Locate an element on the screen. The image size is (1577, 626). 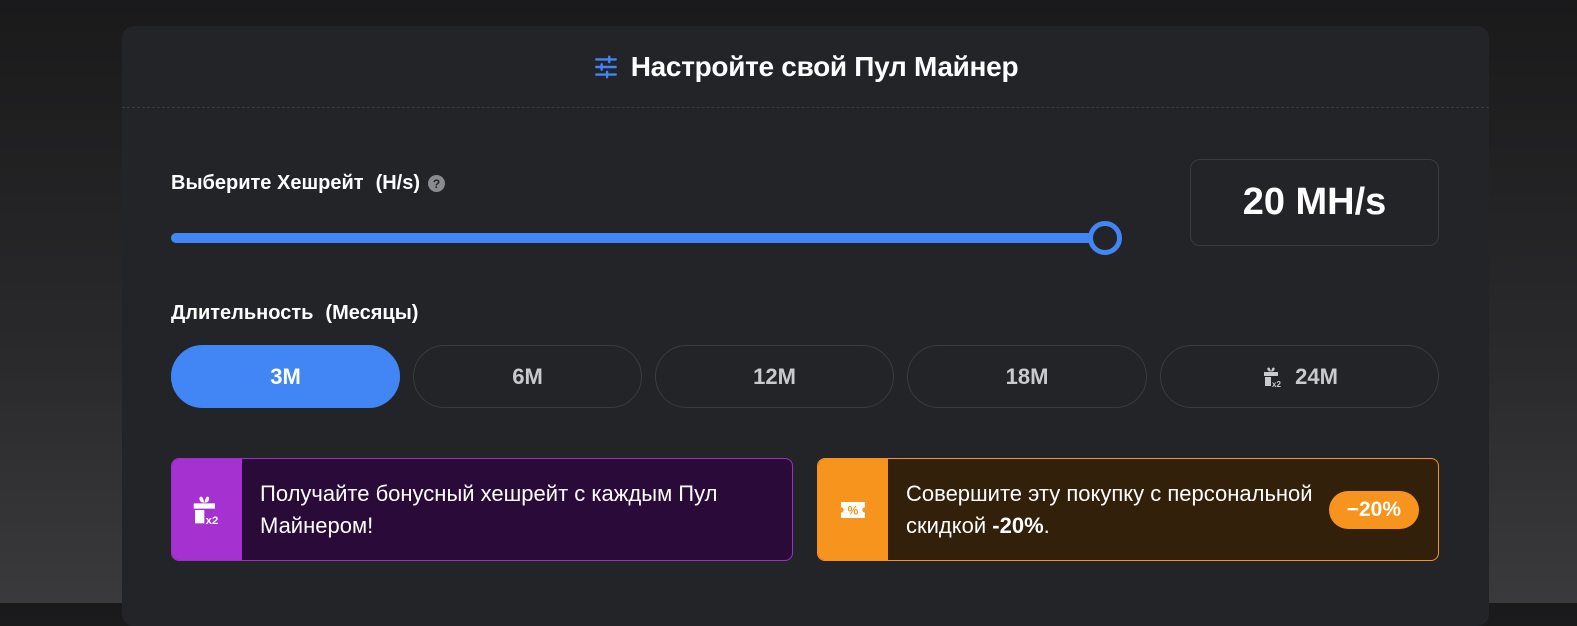
duration-option-label: 12M is located at coordinates (774, 376).